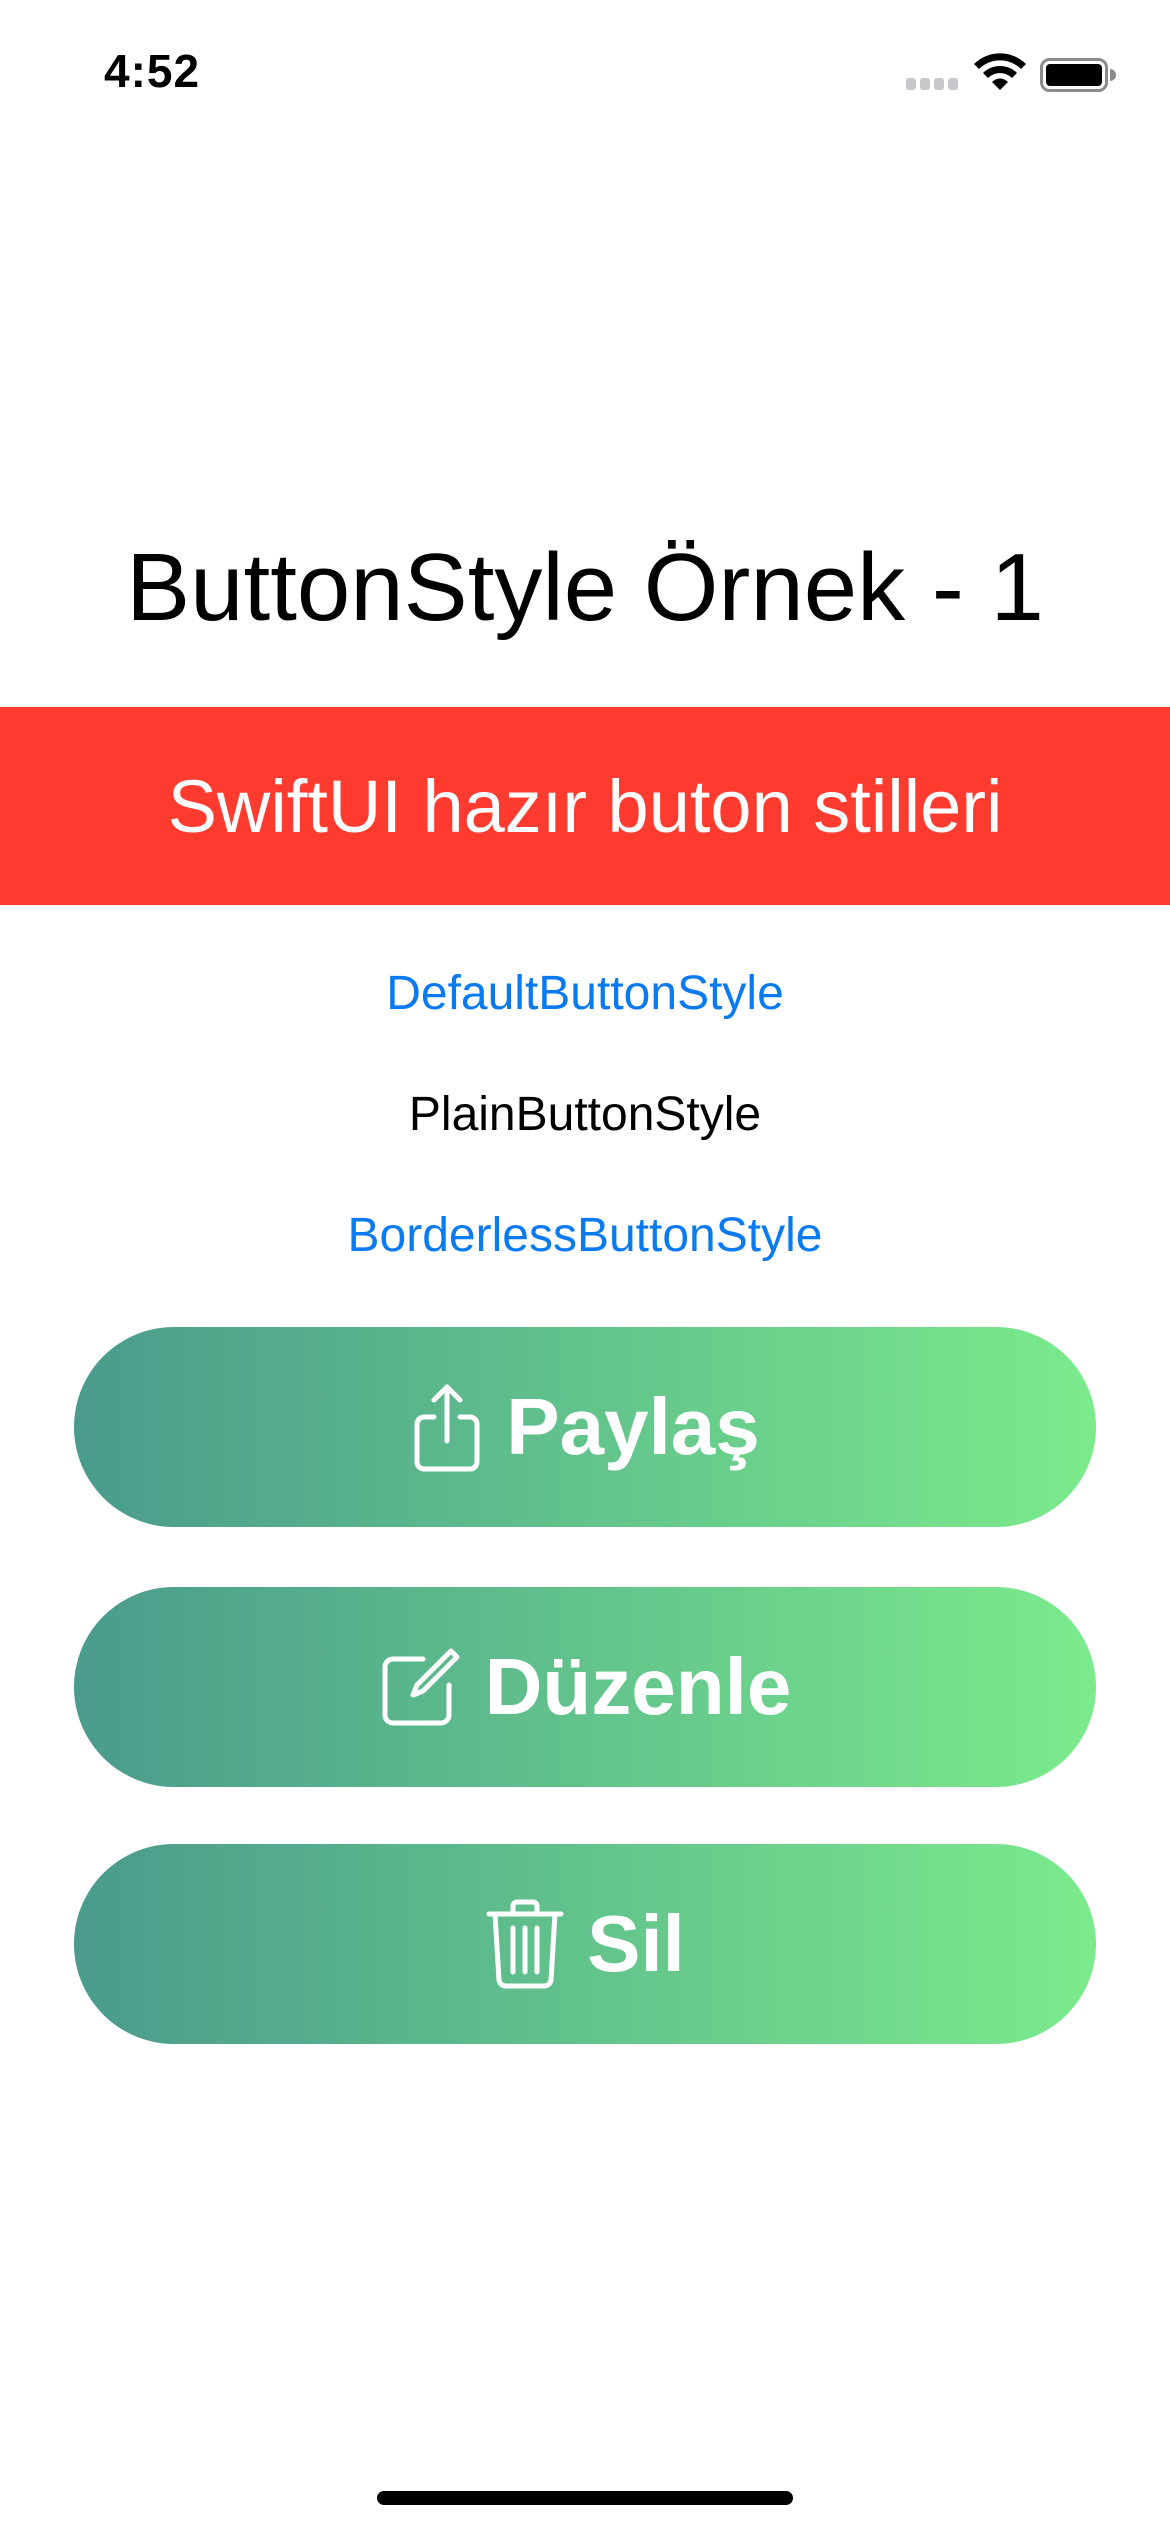  What do you see at coordinates (421, 1687) in the screenshot?
I see `edit-icon` at bounding box center [421, 1687].